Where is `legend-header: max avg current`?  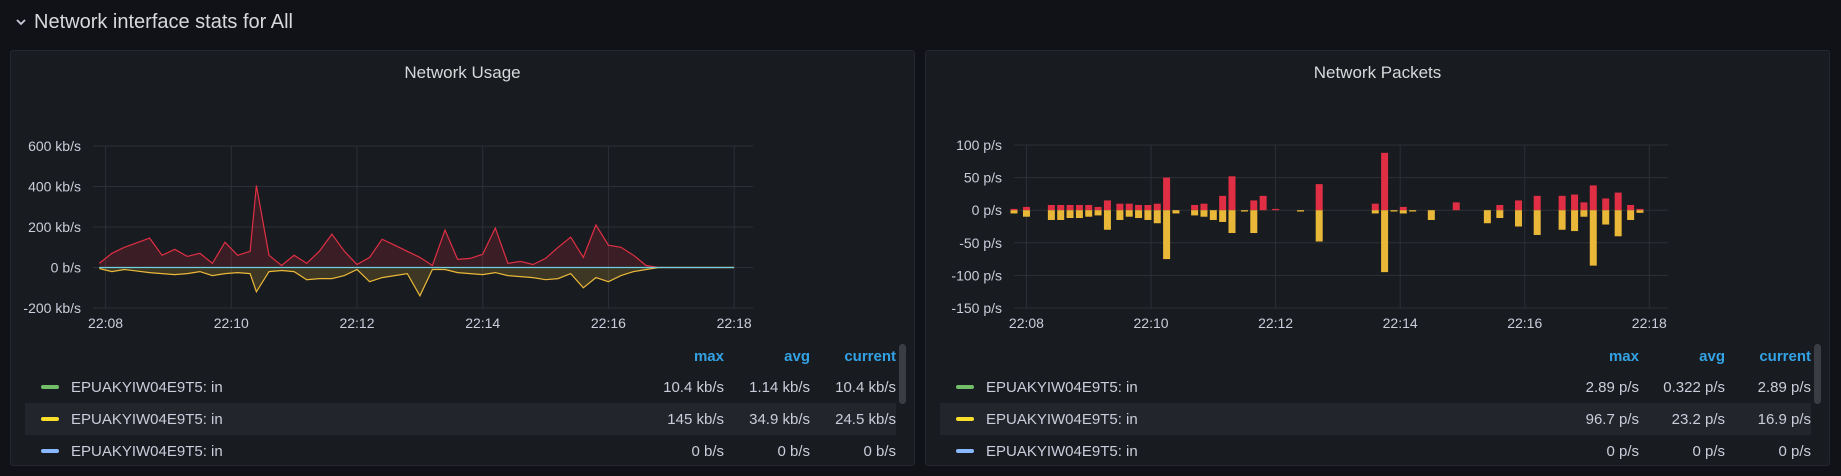 legend-header: max avg current is located at coordinates (1375, 356).